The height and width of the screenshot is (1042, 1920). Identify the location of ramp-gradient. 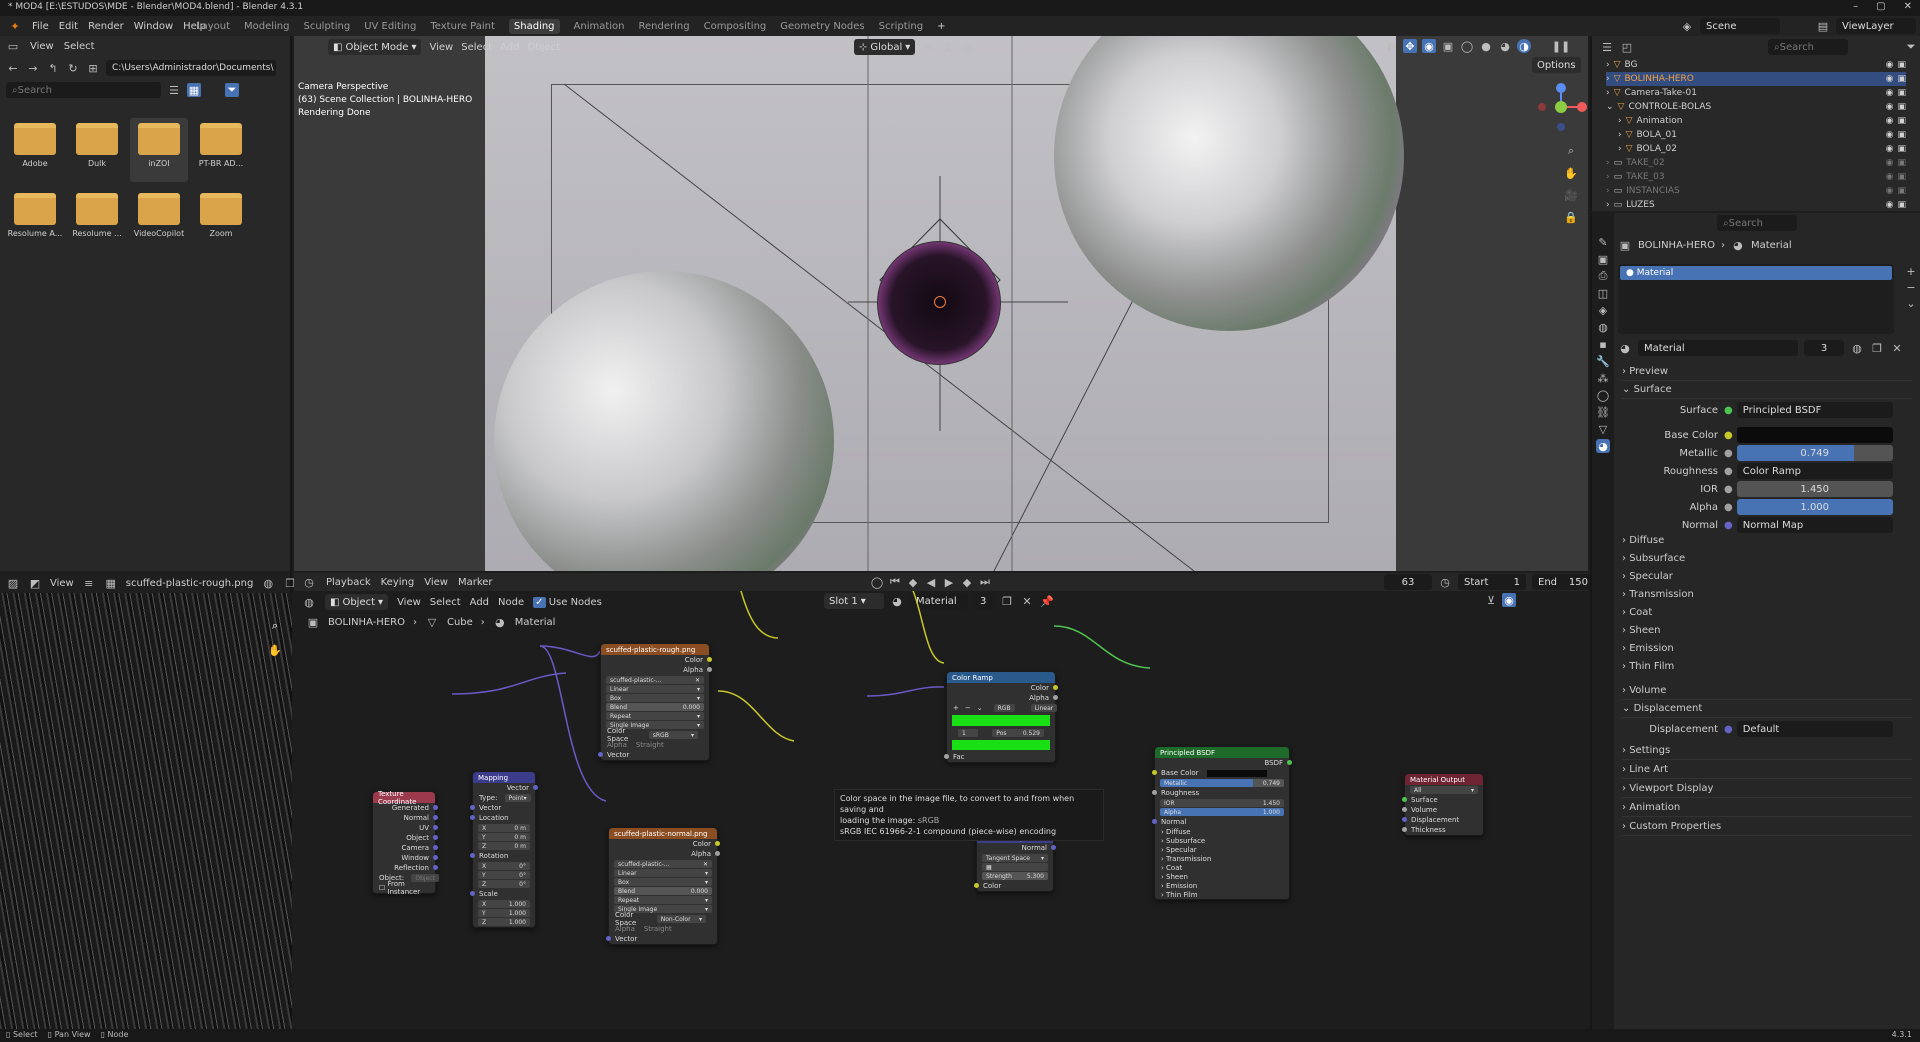
(1001, 720).